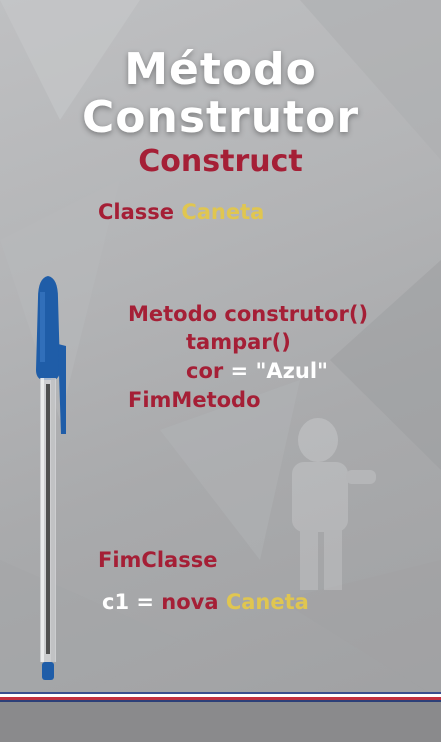 Image resolution: width=441 pixels, height=742 pixels. I want to click on cor-value: "Azul", so click(291, 371).